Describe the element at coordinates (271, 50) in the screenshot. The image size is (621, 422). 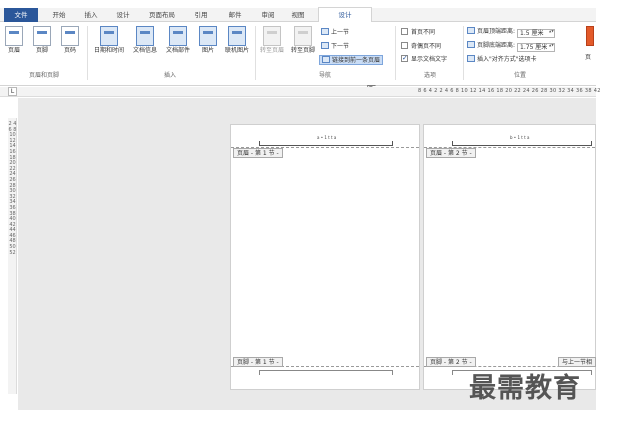
I see `goto-header-label: 转至页眉` at that location.